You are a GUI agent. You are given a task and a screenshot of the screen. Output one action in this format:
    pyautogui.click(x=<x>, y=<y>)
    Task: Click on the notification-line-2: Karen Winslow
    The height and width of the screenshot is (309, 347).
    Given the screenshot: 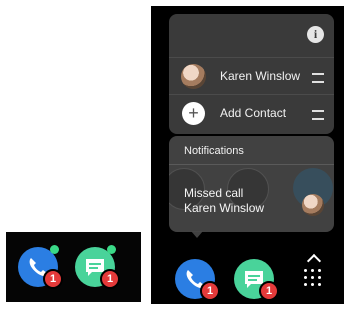 What is the action you would take?
    pyautogui.click(x=224, y=208)
    